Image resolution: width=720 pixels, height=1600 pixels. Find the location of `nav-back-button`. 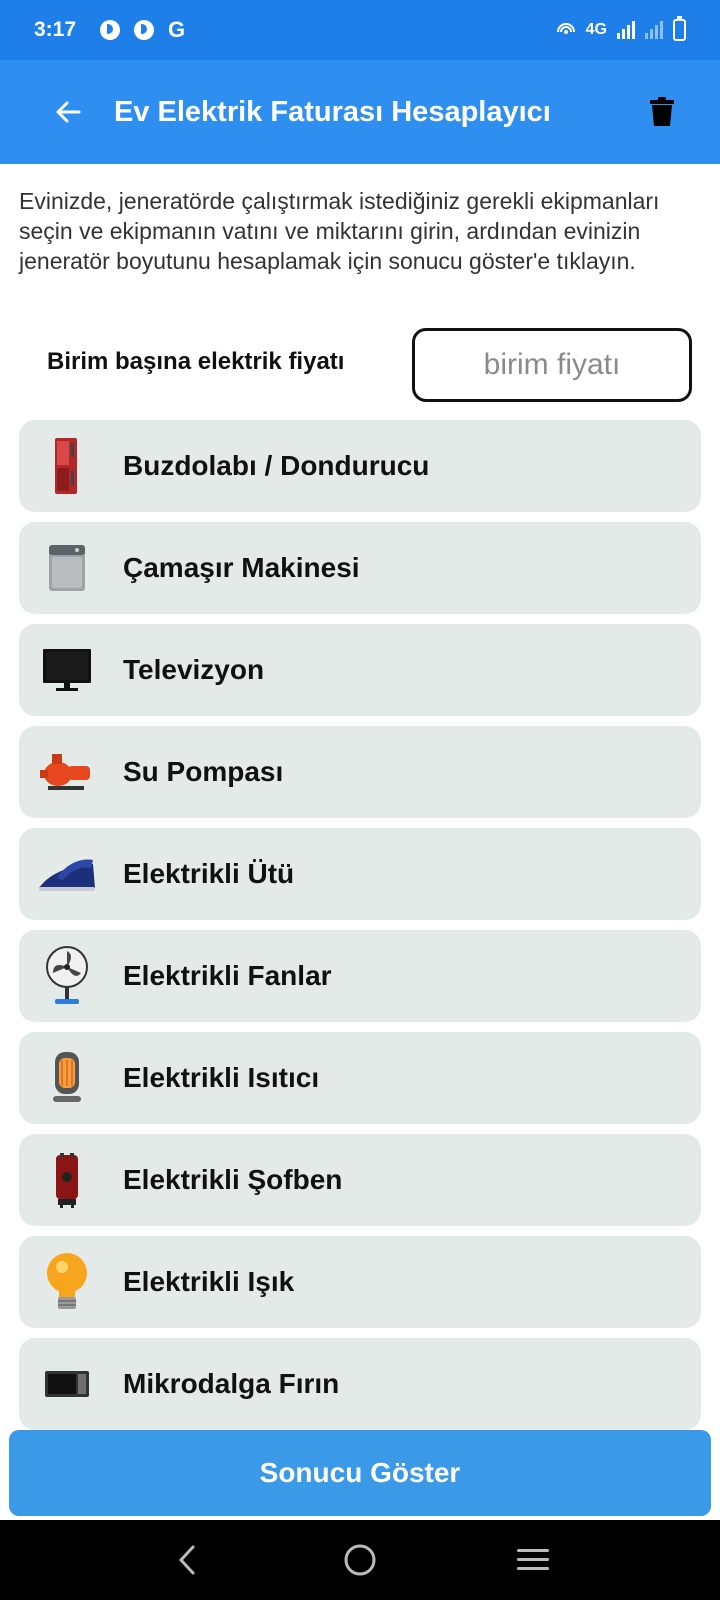

nav-back-button is located at coordinates (187, 1560).